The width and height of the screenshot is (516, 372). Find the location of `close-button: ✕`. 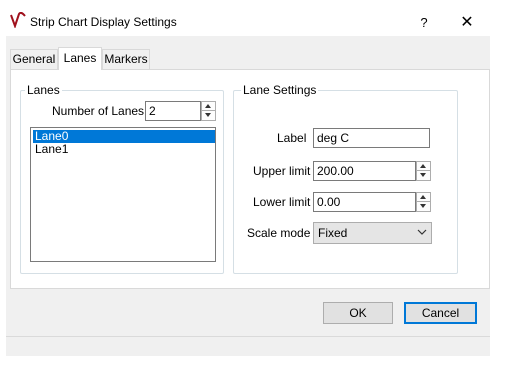

close-button: ✕ is located at coordinates (467, 23).